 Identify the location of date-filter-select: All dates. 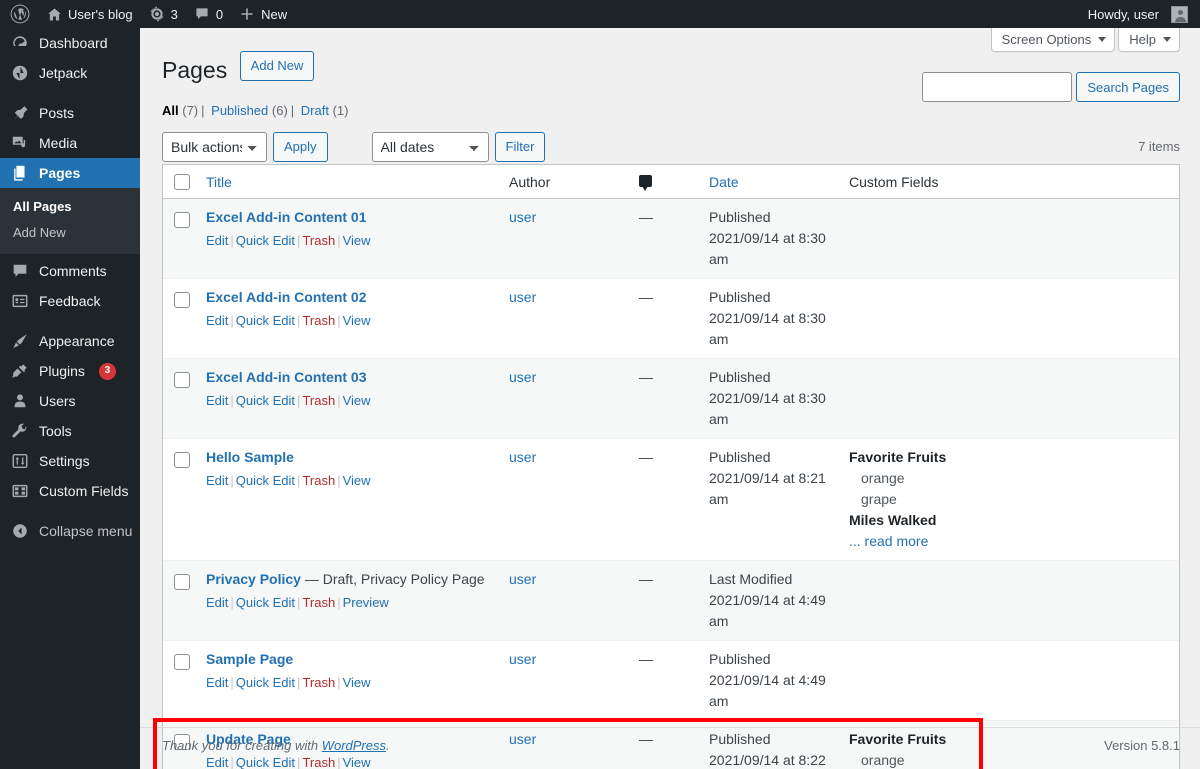
(430, 146).